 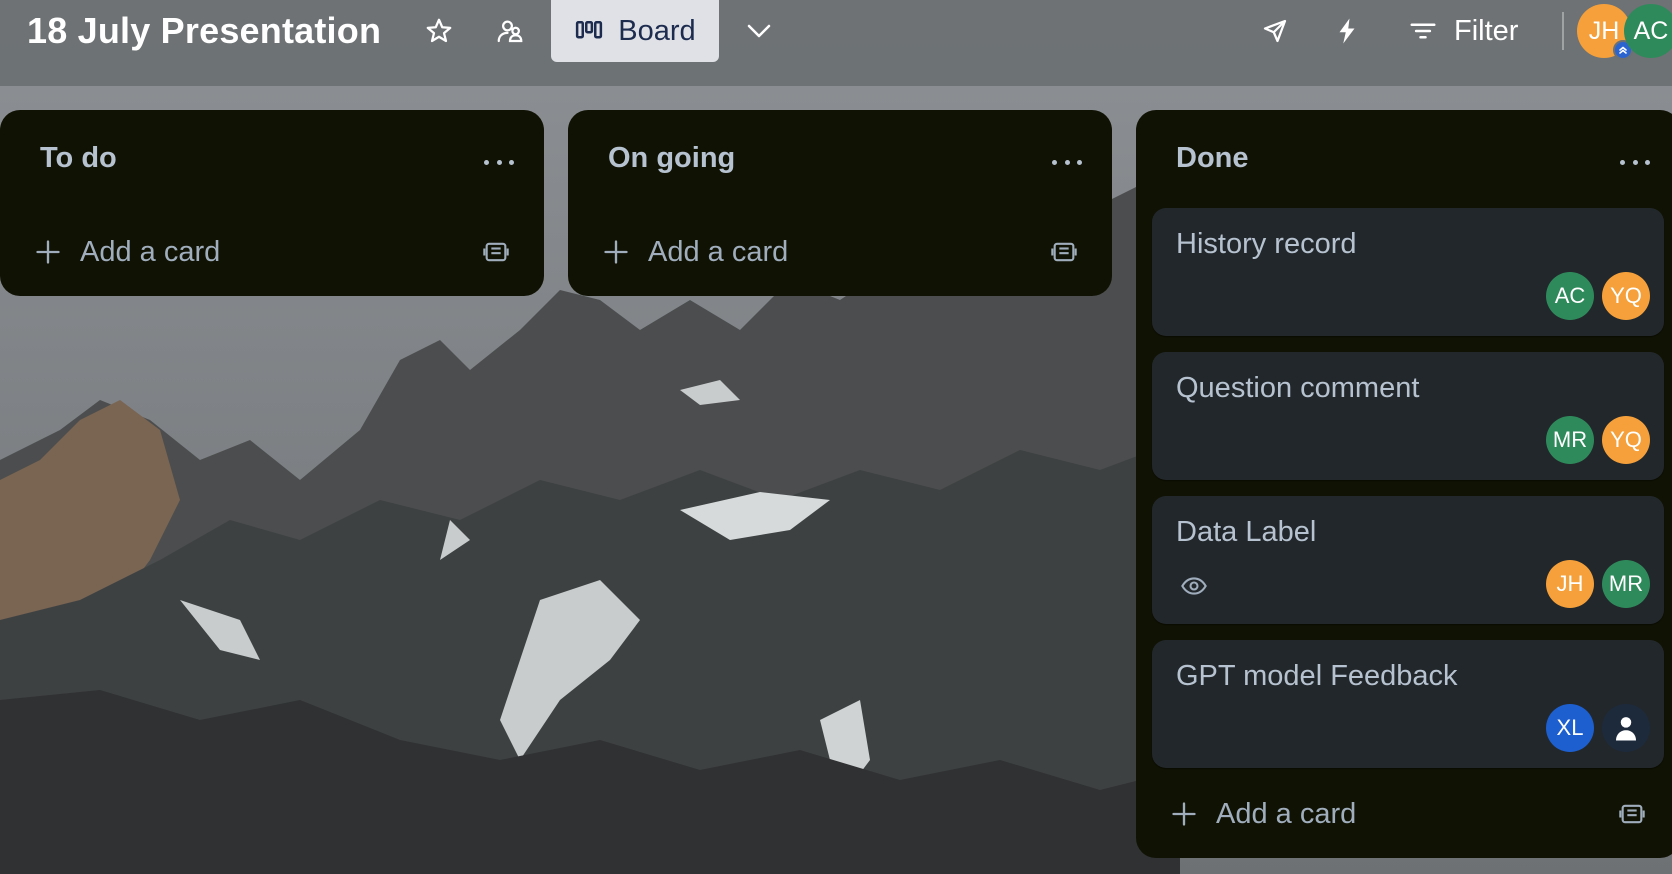 I want to click on card-members: MR YQ, so click(x=1598, y=440).